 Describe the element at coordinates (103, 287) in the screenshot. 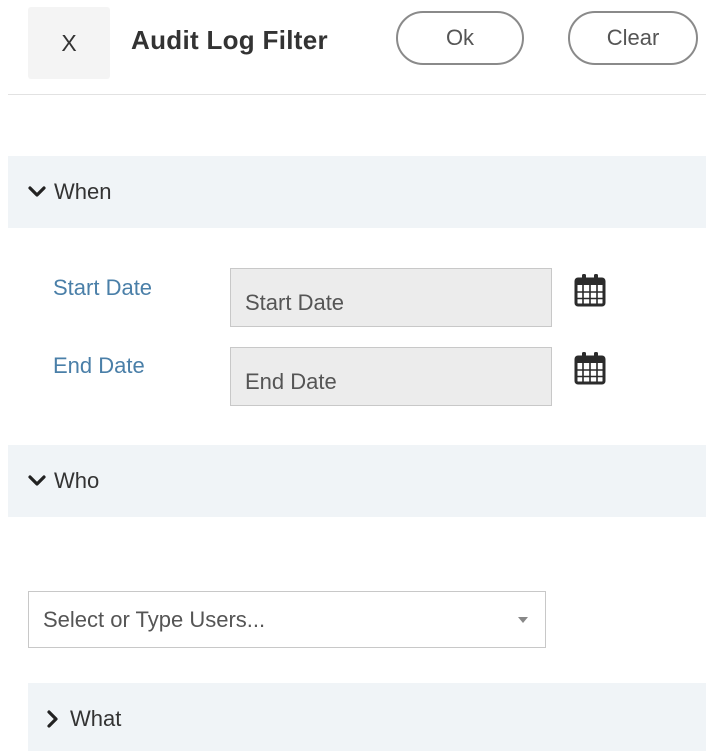

I see `start-date-label: Start Date` at that location.